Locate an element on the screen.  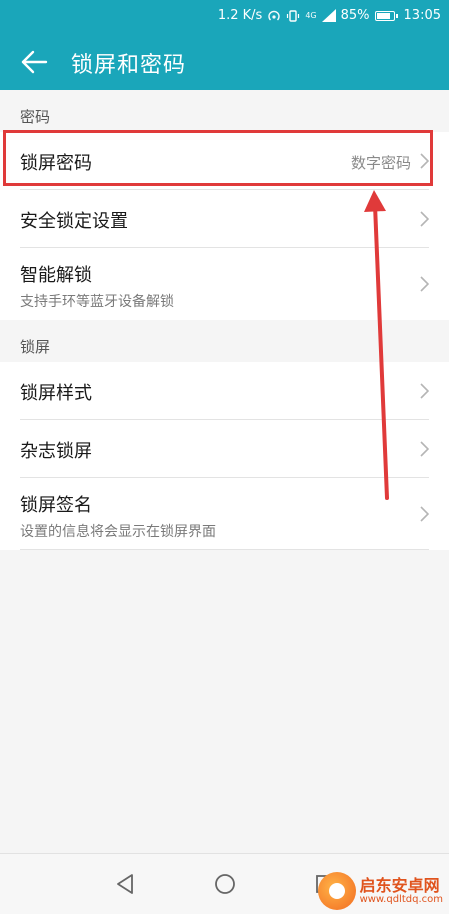
system-nav-bar: 启东安卓网 www.qdltdq.com is located at coordinates (224, 883).